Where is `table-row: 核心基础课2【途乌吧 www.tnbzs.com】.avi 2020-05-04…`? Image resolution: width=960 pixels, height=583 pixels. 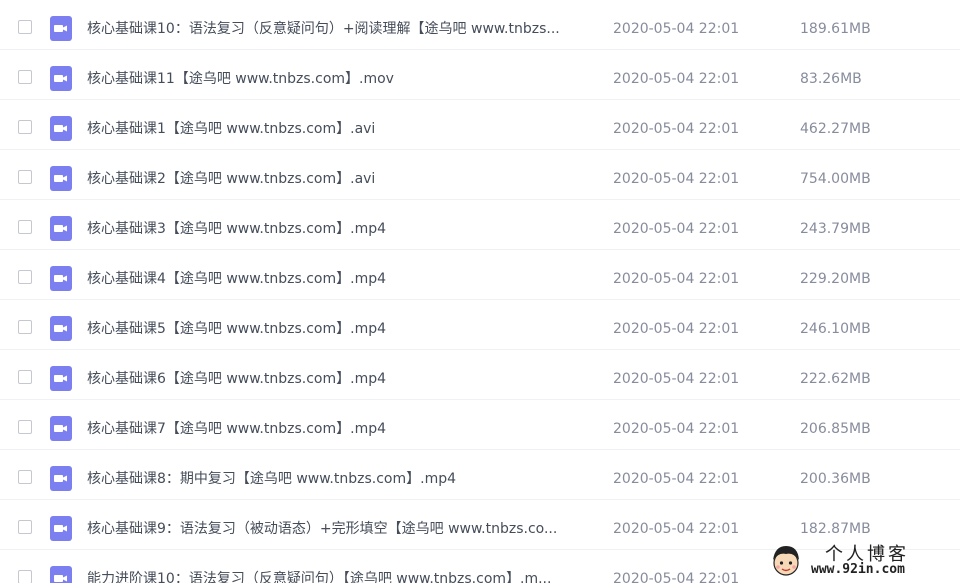 table-row: 核心基础课2【途乌吧 www.tnbzs.com】.avi 2020-05-04… is located at coordinates (480, 175).